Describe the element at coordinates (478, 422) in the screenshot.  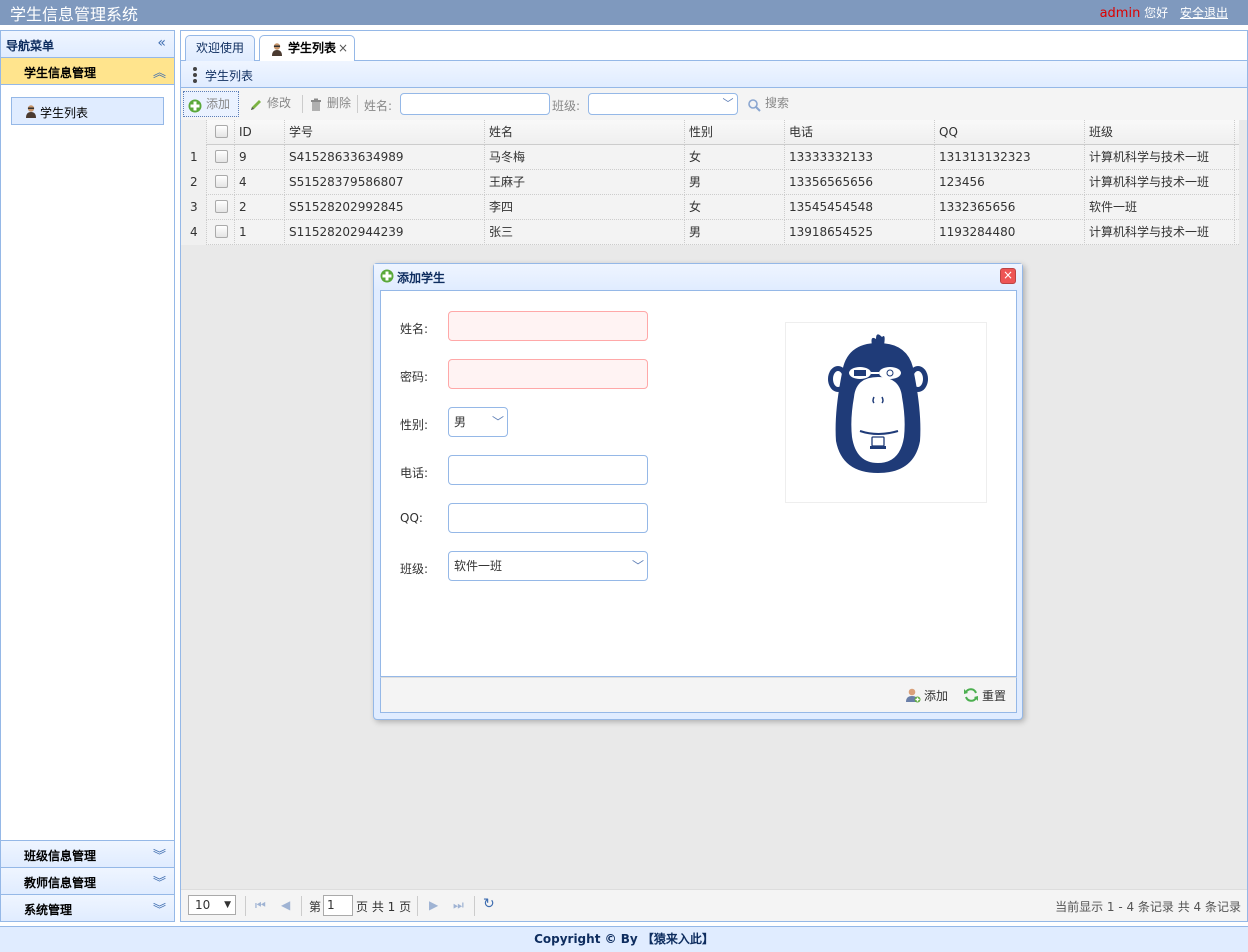
I see `sex-select: 男 ﹀` at that location.